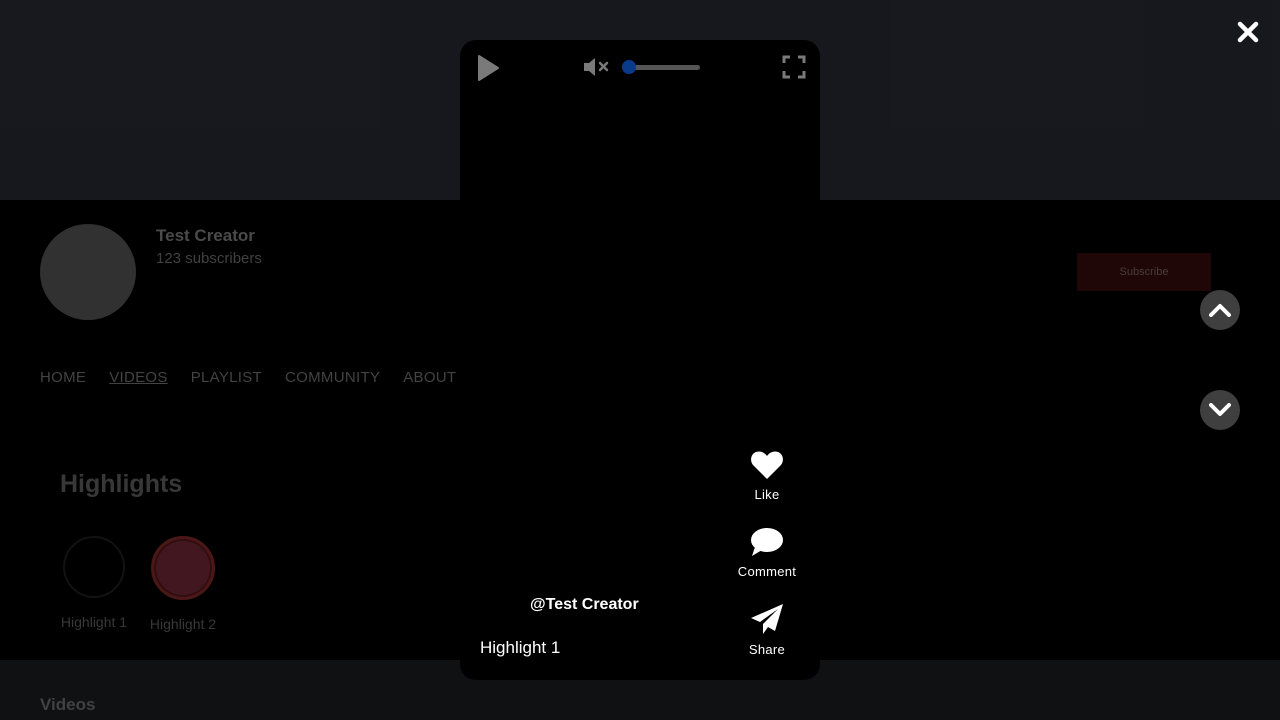 The width and height of the screenshot is (1280, 720). I want to click on like-label: Like, so click(767, 494).